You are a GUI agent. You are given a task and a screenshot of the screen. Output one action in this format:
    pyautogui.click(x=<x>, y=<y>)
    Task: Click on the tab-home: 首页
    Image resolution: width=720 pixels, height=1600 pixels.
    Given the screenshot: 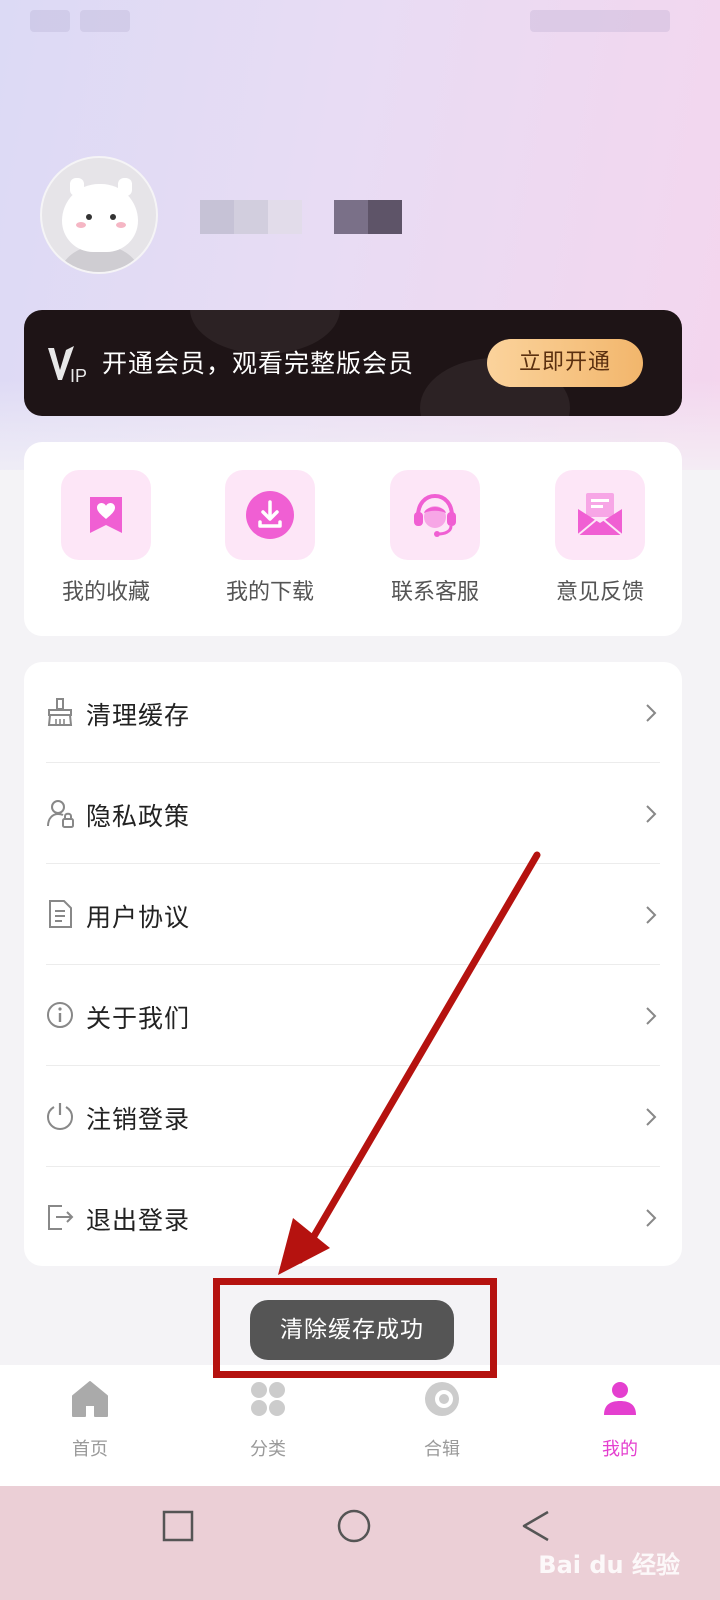 What is the action you would take?
    pyautogui.click(x=90, y=1420)
    